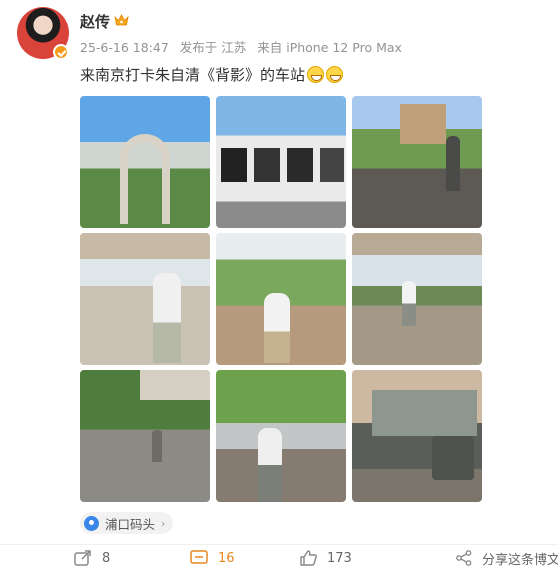 The width and height of the screenshot is (558, 577). What do you see at coordinates (92, 558) in the screenshot?
I see `repost-button: 8` at bounding box center [92, 558].